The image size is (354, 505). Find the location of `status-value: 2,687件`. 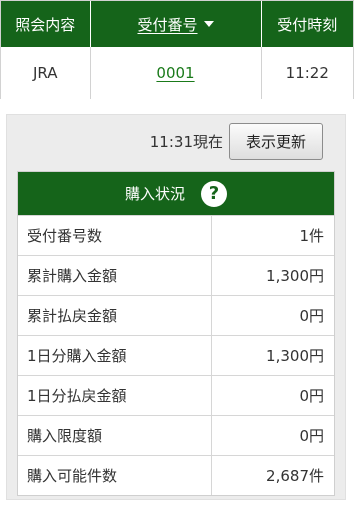

status-value: 2,687件 is located at coordinates (295, 476).